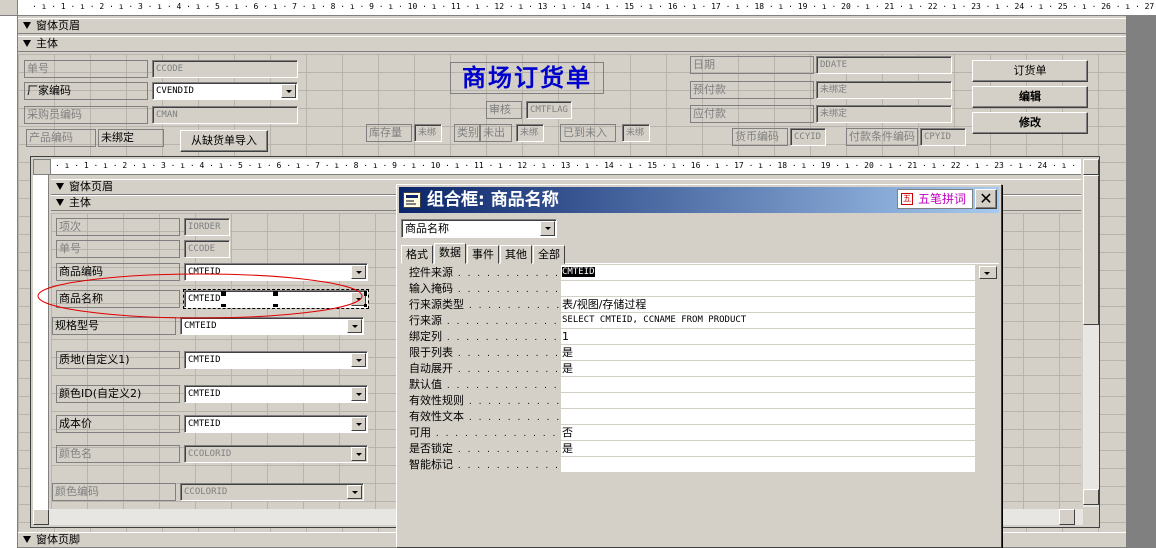 The height and width of the screenshot is (548, 1156). I want to click on scroll-left-arrow-icon, so click(41, 517).